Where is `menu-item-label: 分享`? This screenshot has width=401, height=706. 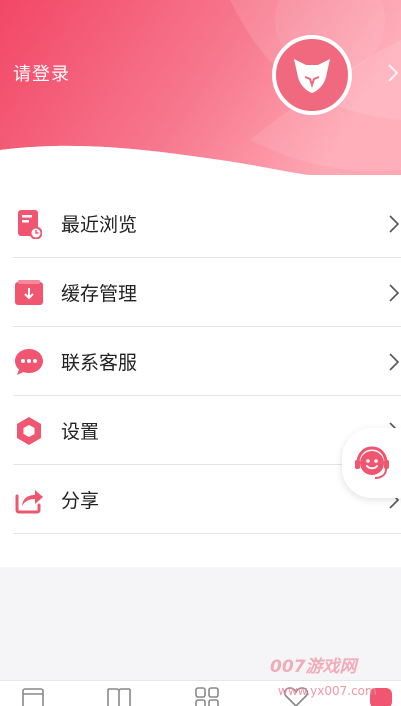
menu-item-label: 分享 is located at coordinates (80, 501).